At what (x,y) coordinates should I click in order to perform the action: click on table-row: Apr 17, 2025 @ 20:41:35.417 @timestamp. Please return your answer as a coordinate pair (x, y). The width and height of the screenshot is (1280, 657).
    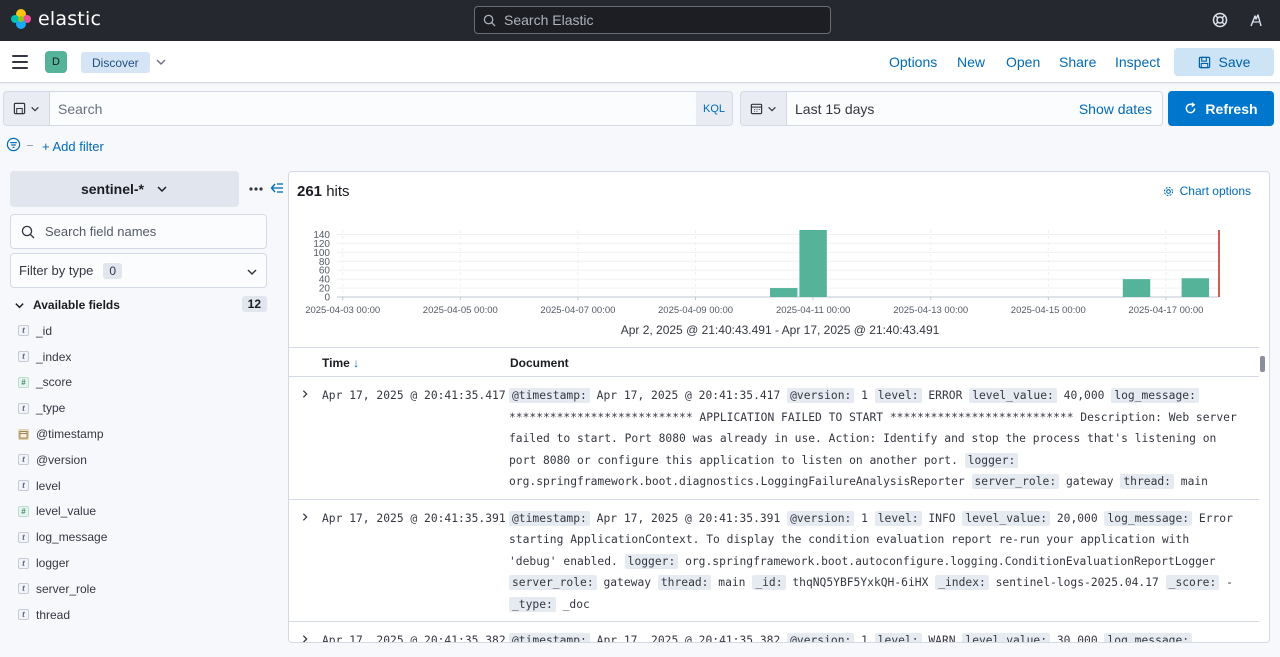
    Looking at the image, I should click on (774, 438).